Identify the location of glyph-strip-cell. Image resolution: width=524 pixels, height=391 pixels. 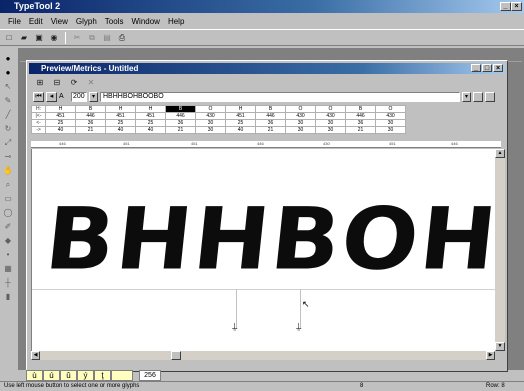
(122, 375).